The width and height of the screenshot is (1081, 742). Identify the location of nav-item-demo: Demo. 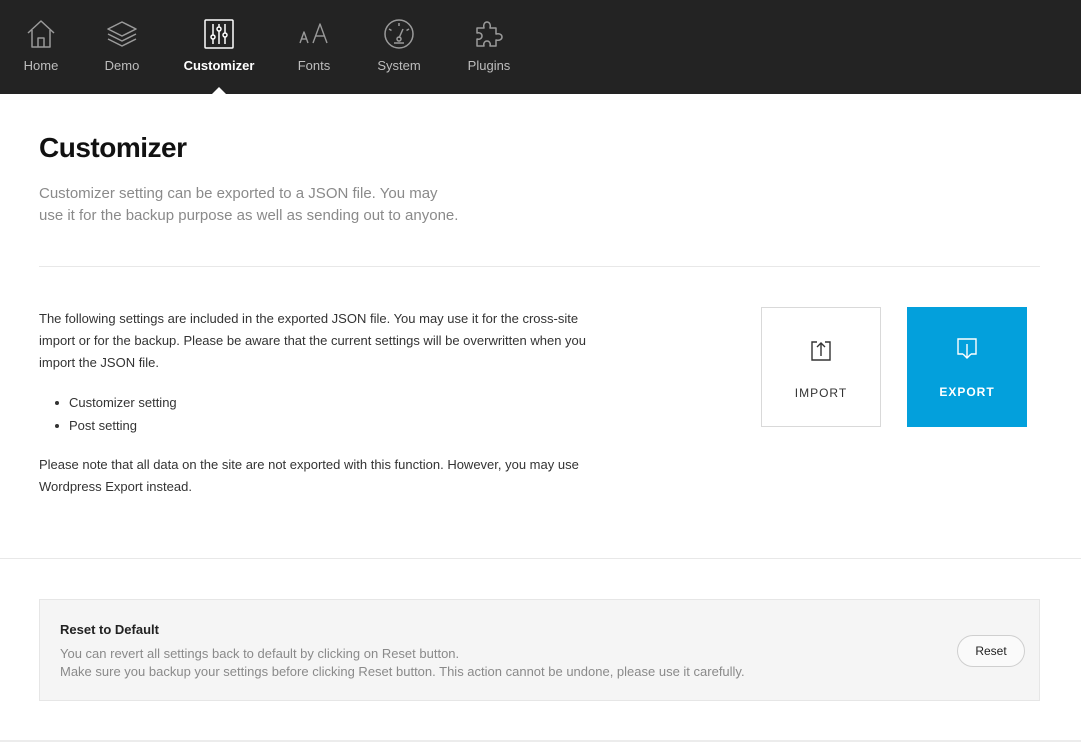
(122, 47).